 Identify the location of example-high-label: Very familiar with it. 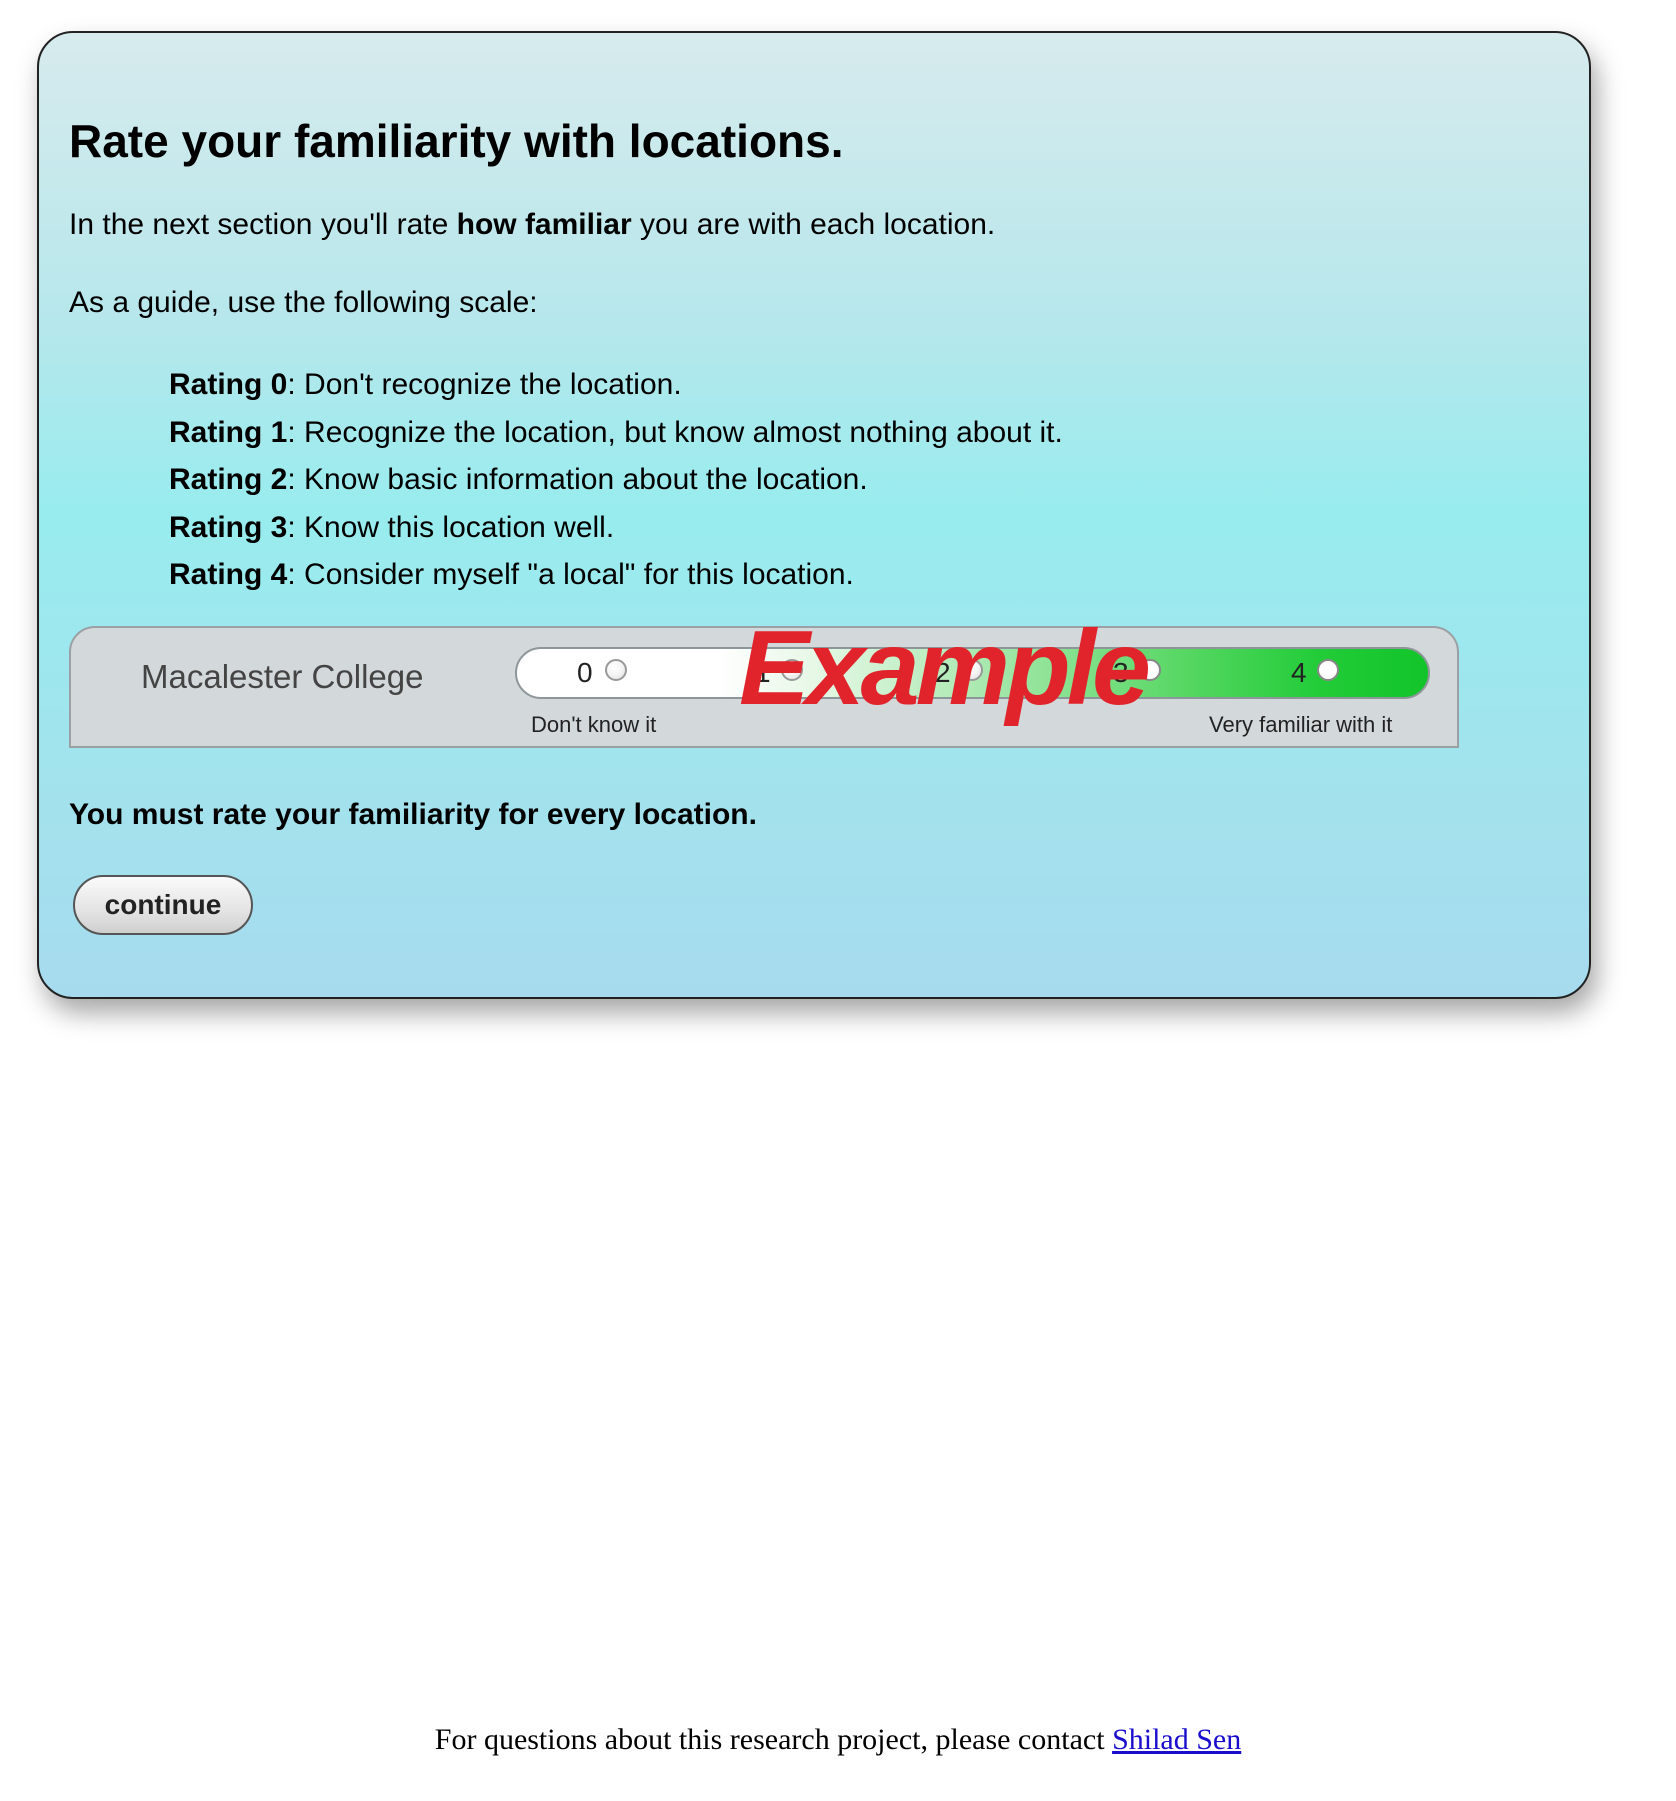
(1301, 724).